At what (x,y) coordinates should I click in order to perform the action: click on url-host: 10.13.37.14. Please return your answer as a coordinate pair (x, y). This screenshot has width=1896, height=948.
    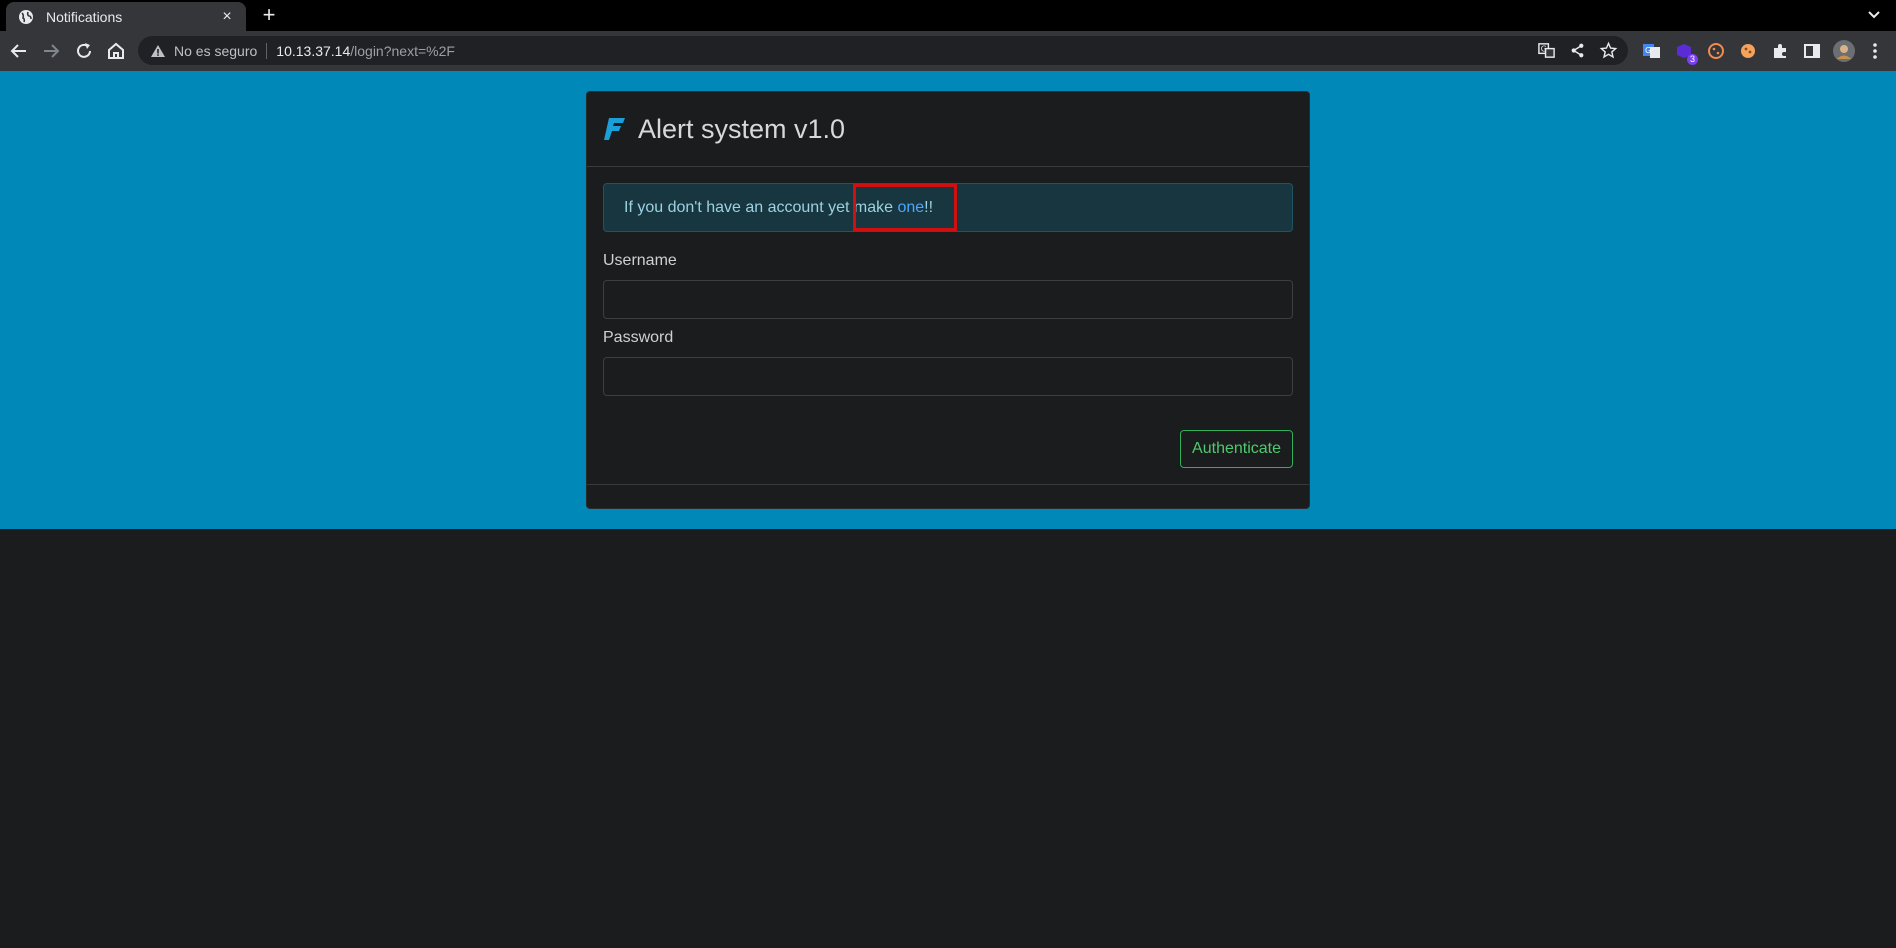
    Looking at the image, I should click on (313, 50).